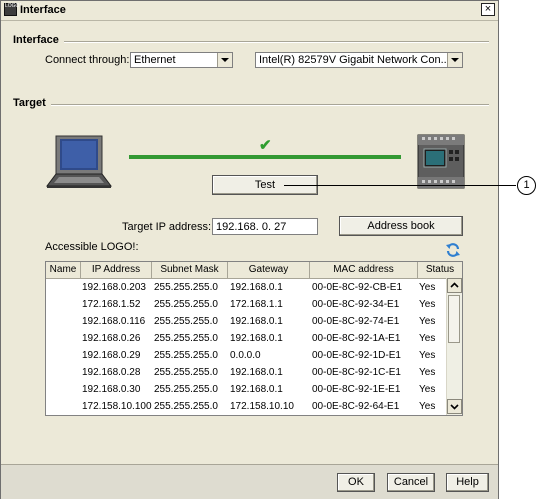  I want to click on cell-ip: 192.168.0.29, so click(111, 355).